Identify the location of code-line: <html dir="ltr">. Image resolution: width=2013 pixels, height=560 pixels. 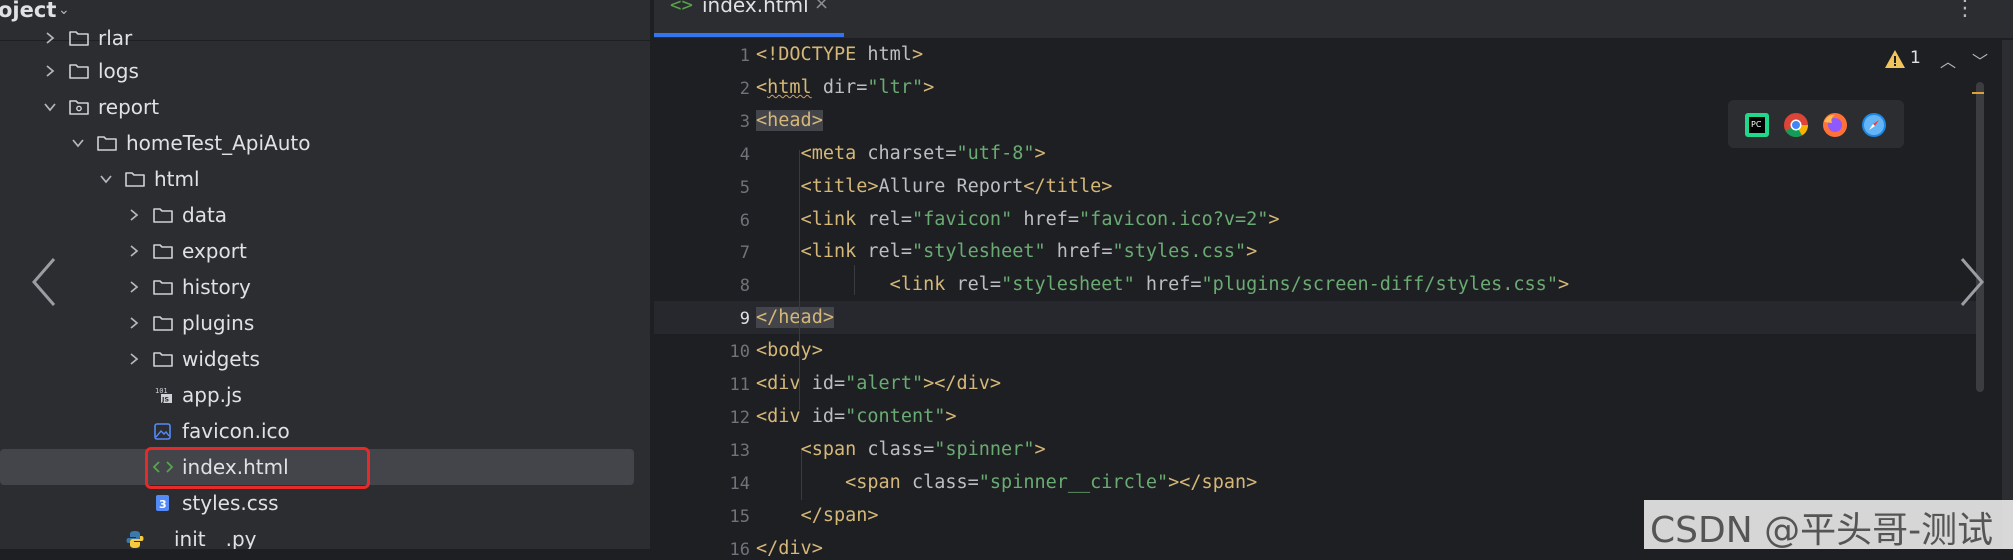
(845, 87).